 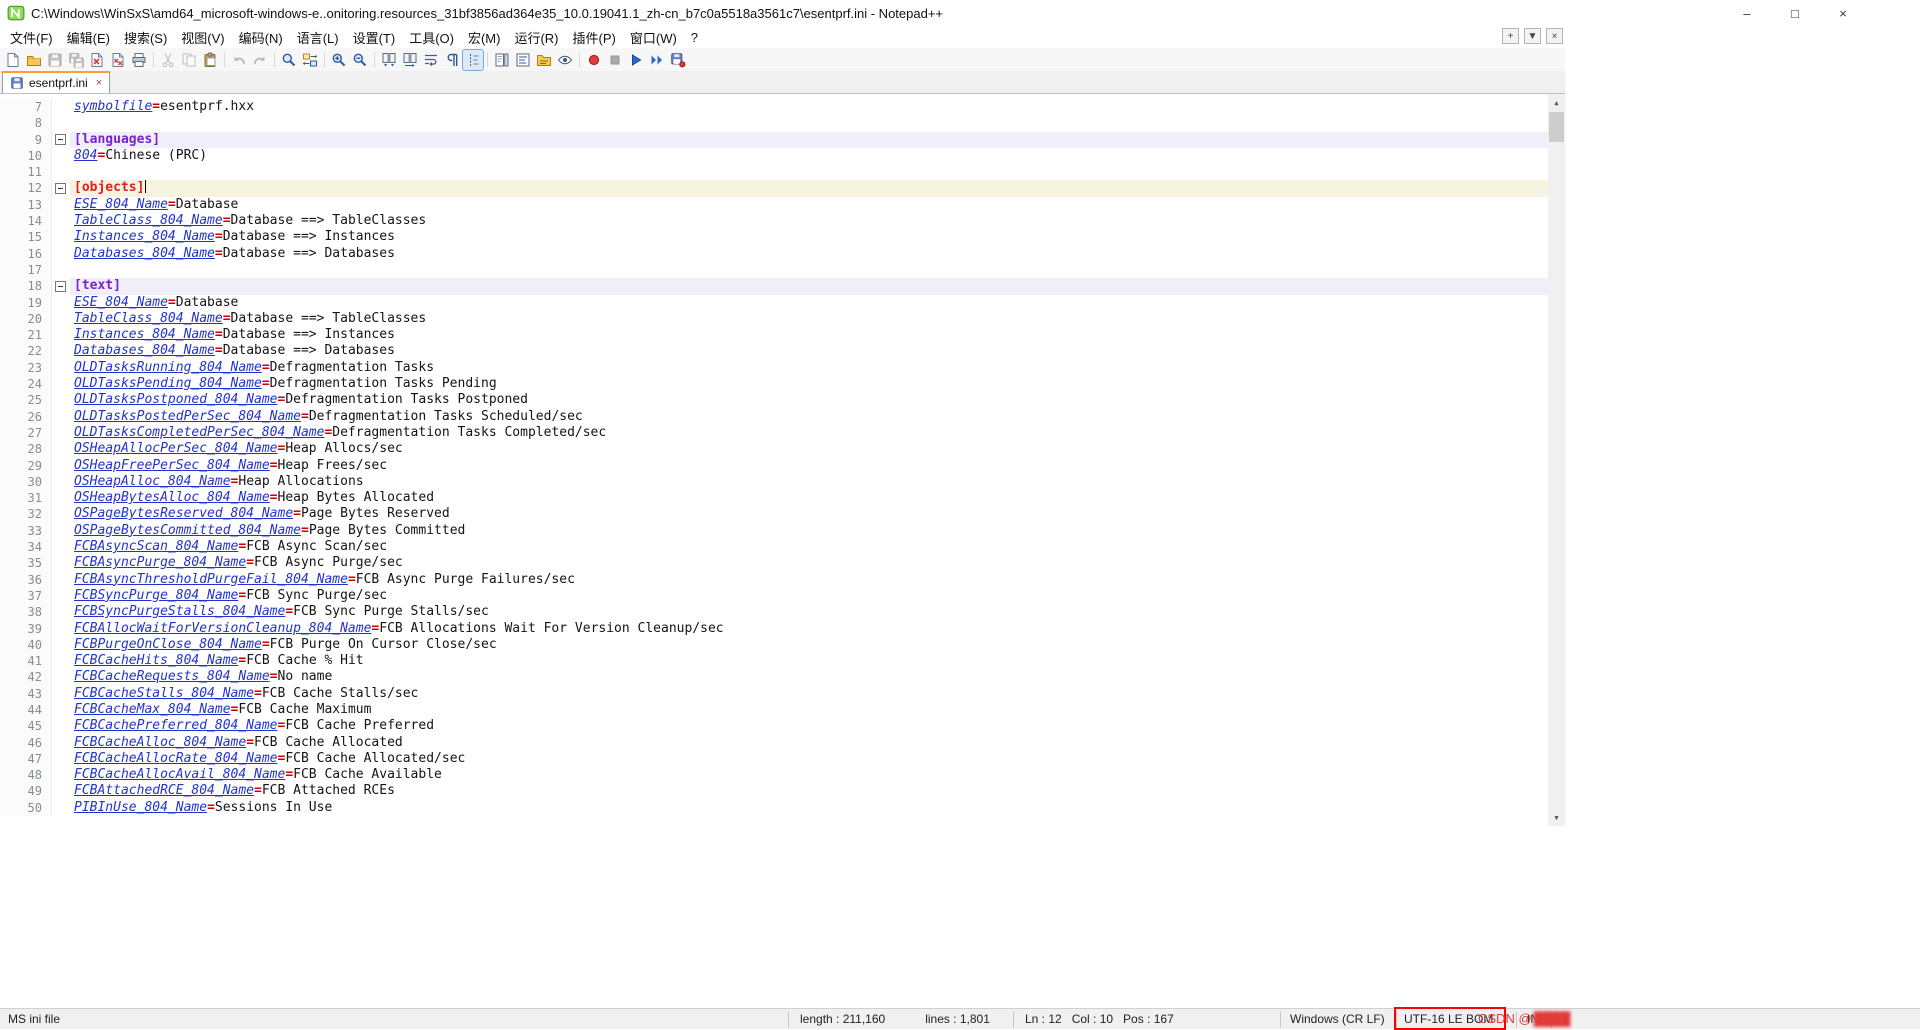 What do you see at coordinates (774, 677) in the screenshot?
I see `editor-line: 42 FCBCacheRequests_804_Name=No name` at bounding box center [774, 677].